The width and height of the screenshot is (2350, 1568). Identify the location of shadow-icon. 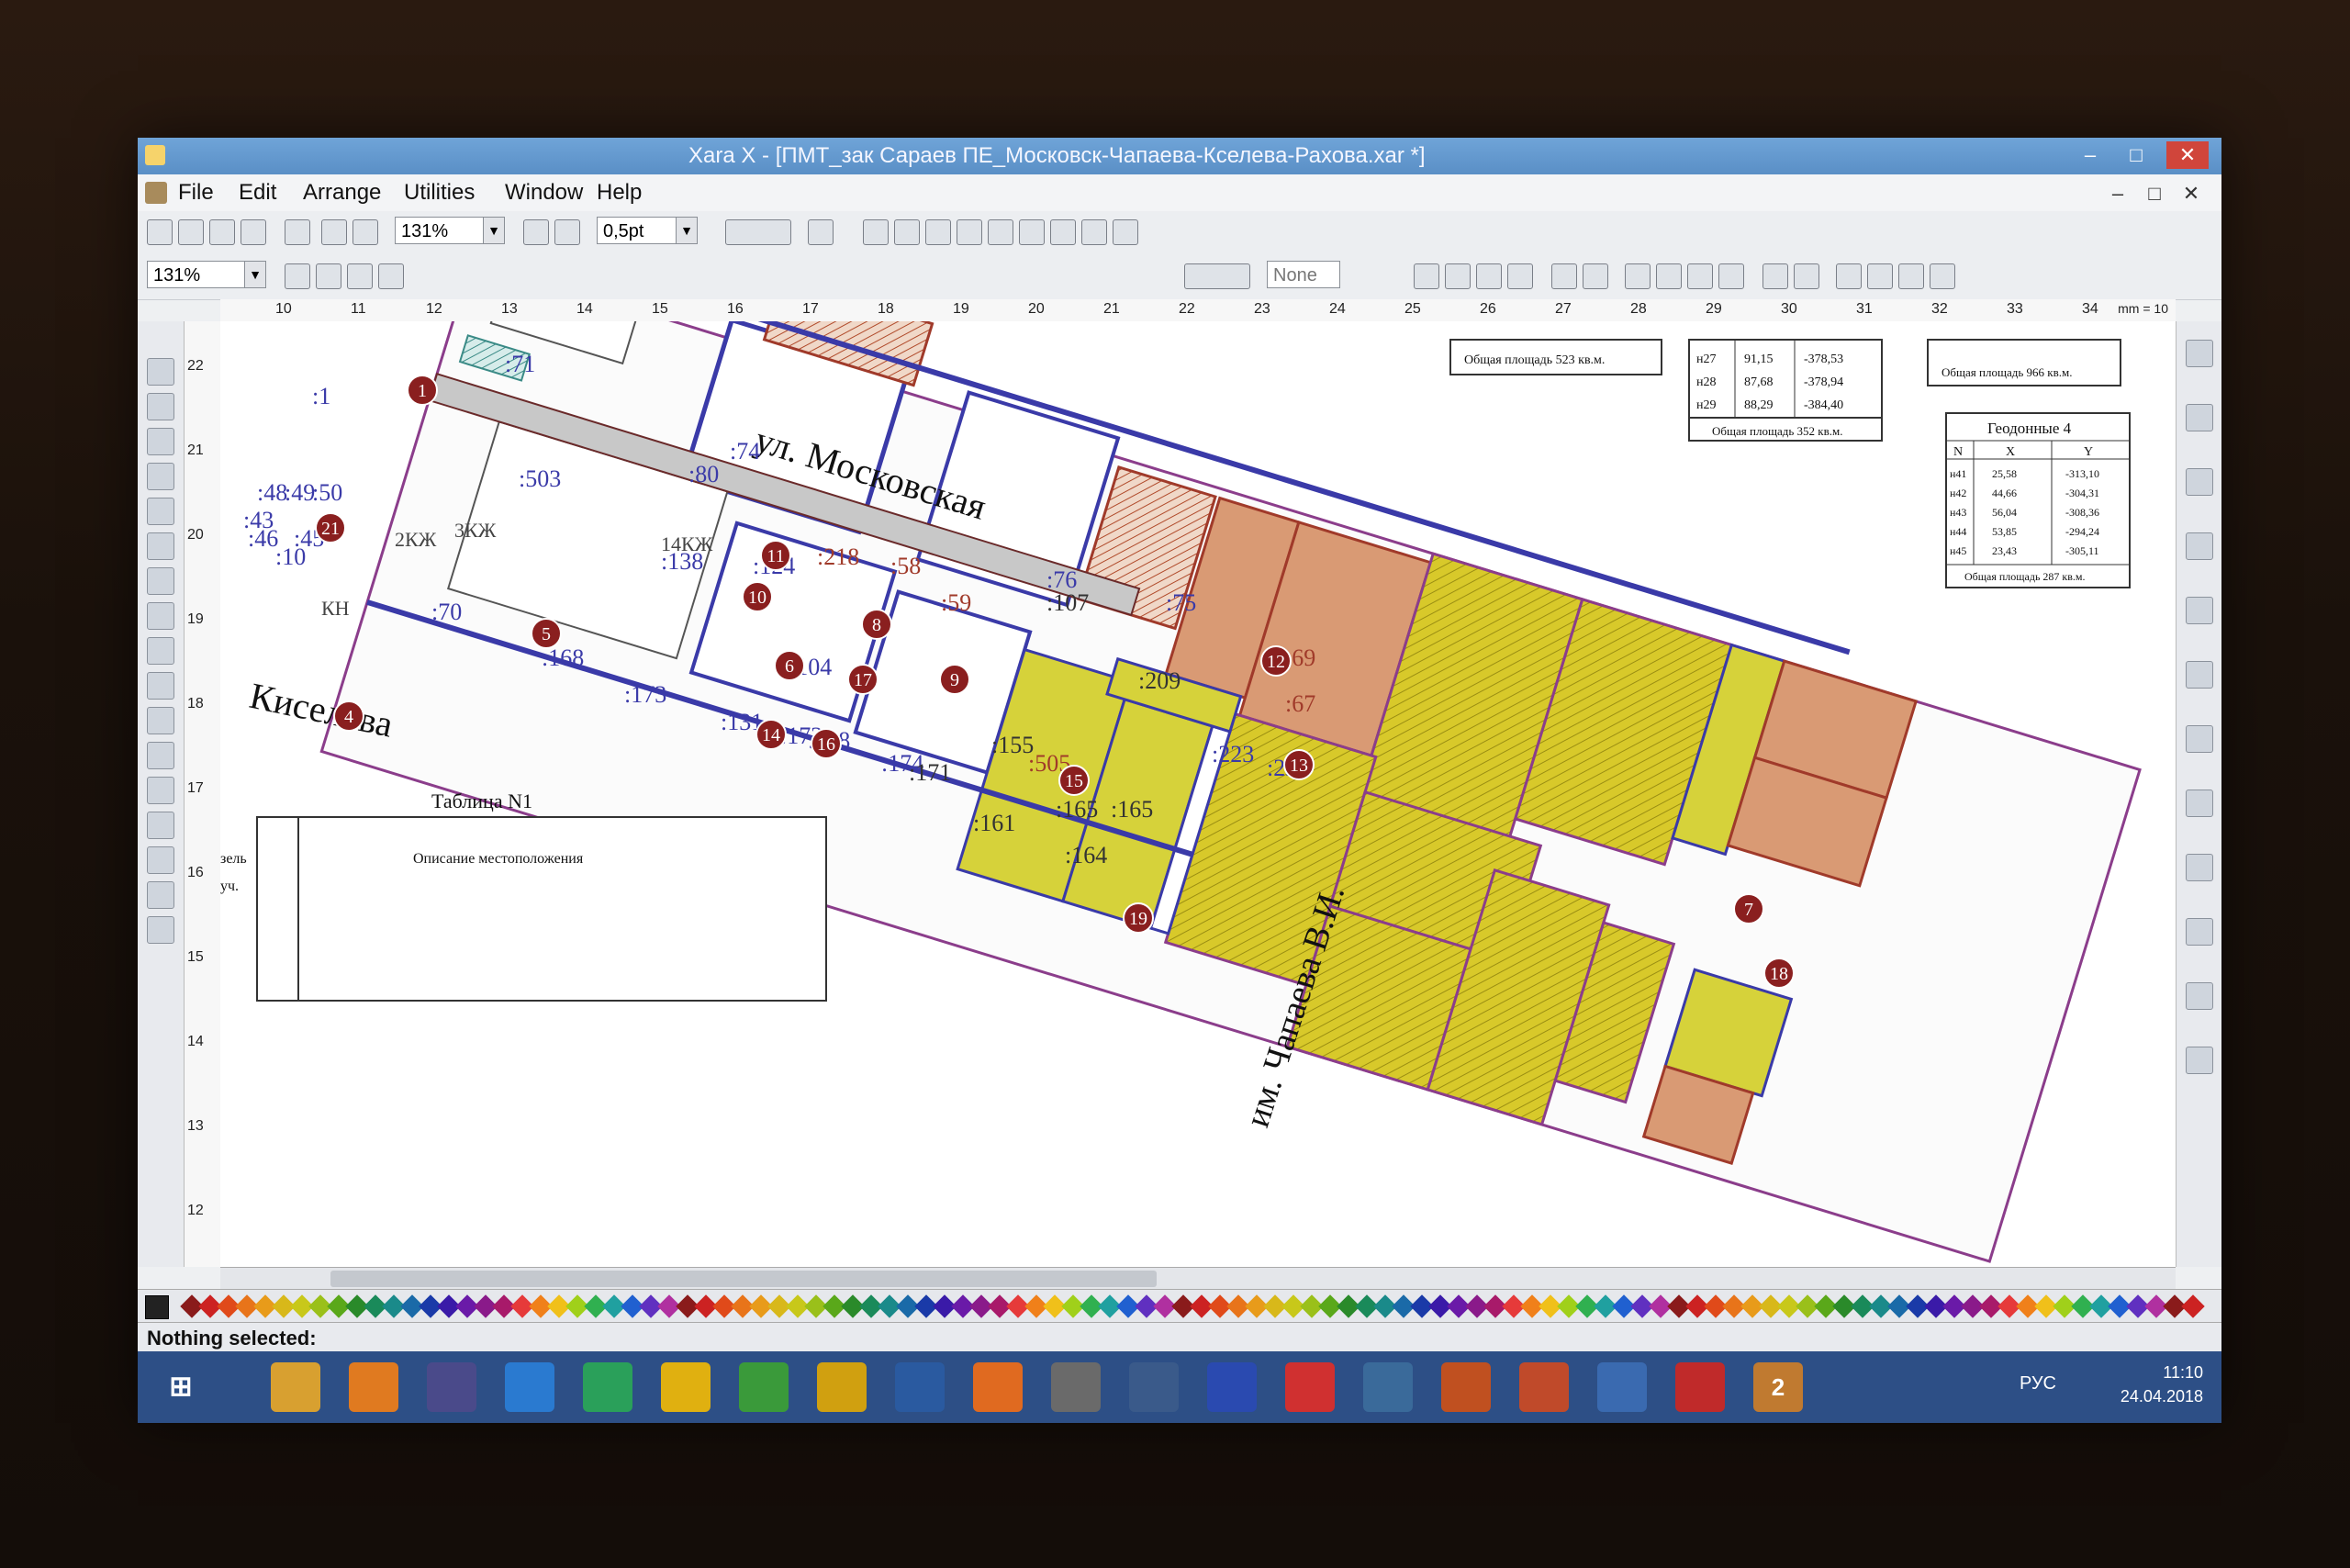
(160, 755).